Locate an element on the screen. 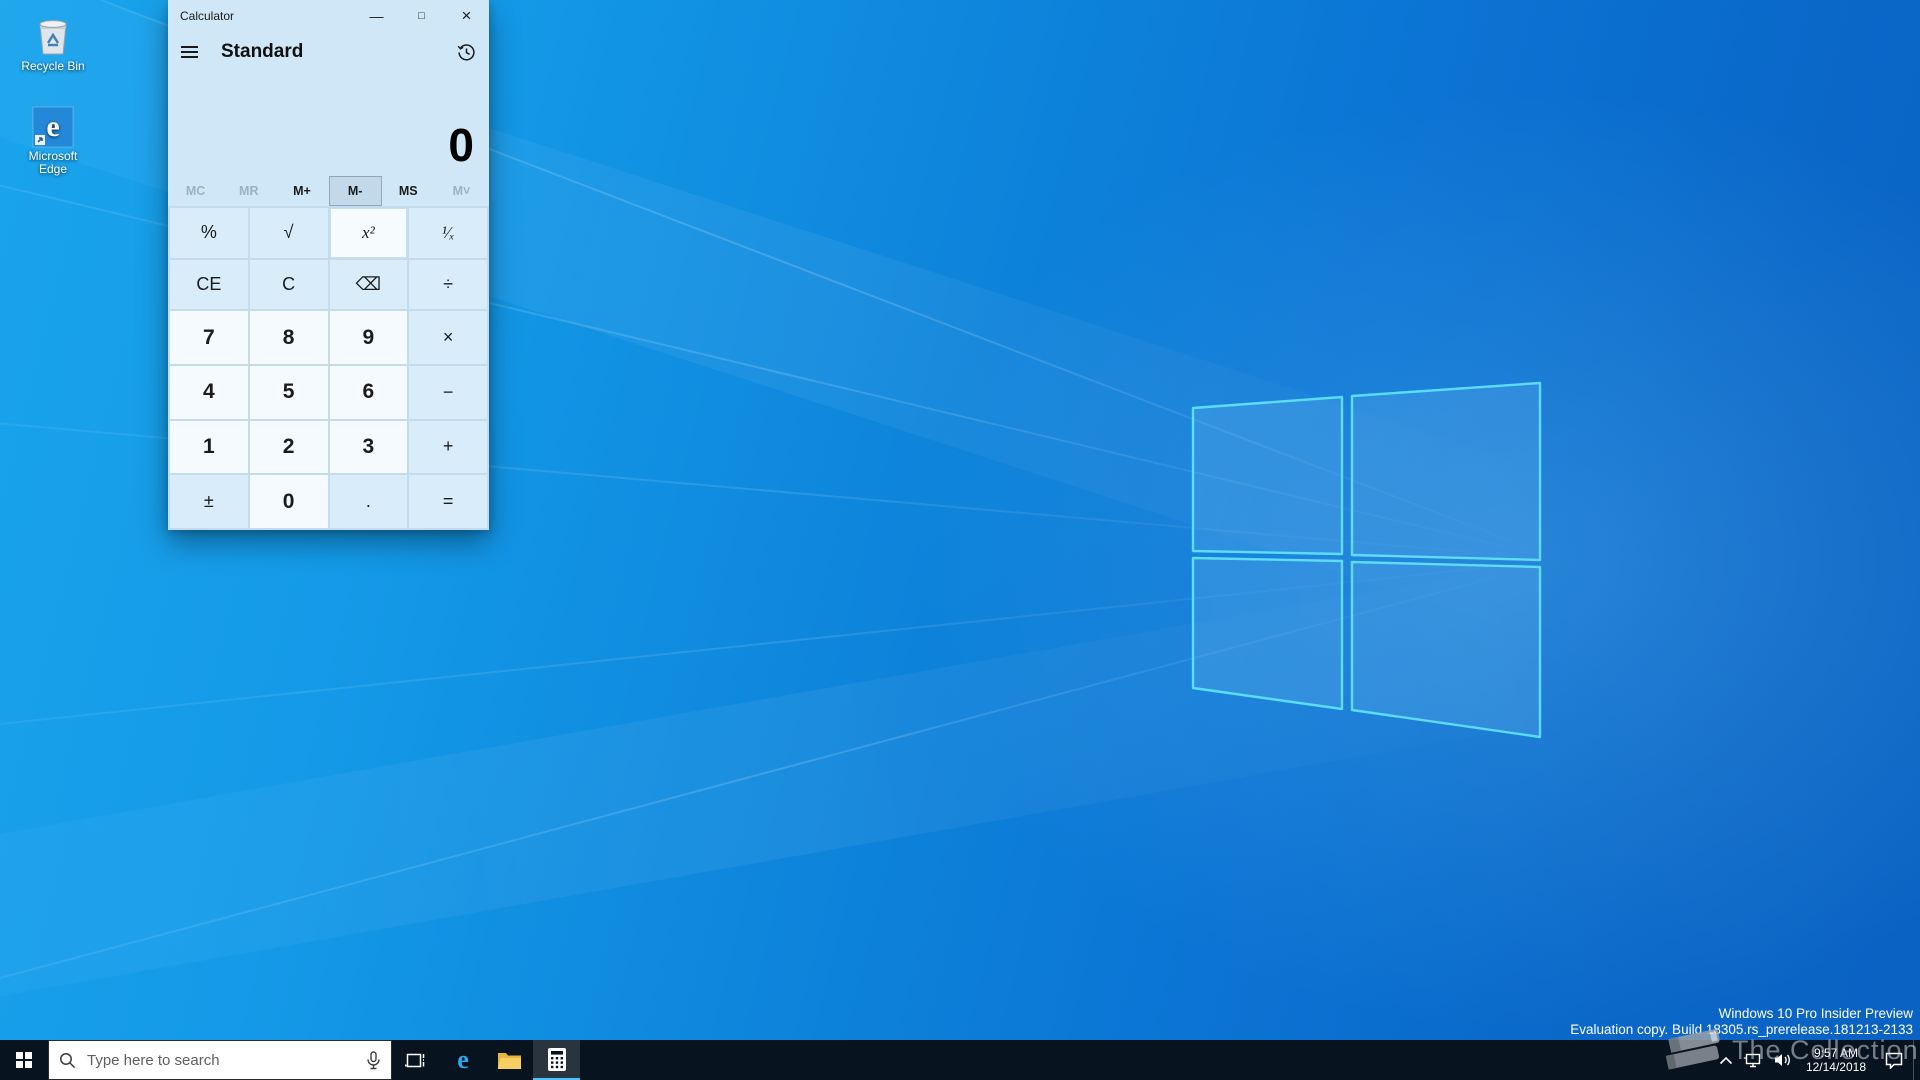 The height and width of the screenshot is (1080, 1920). chevron-up-icon is located at coordinates (1726, 1060).